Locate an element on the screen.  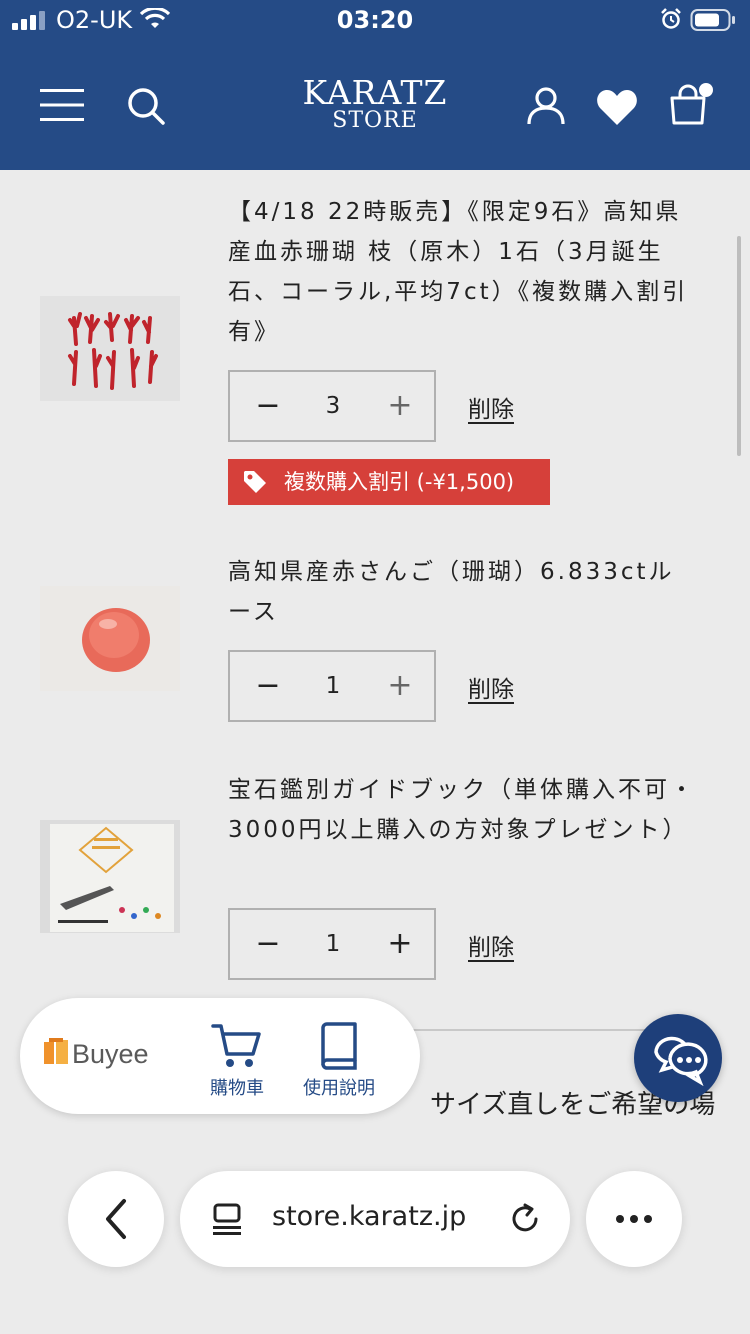
chat-support-button is located at coordinates (678, 1058).